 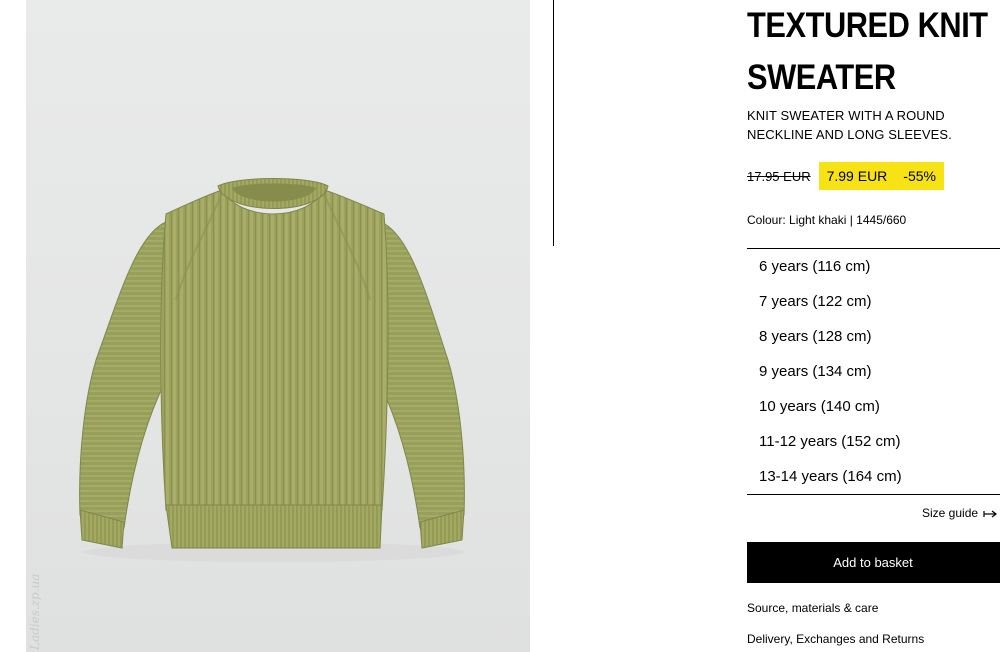 What do you see at coordinates (553, 123) in the screenshot?
I see `vertical-divider` at bounding box center [553, 123].